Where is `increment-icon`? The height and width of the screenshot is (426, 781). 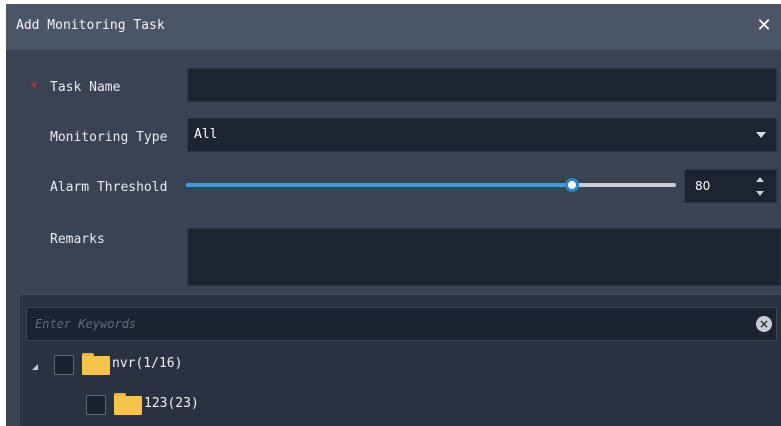 increment-icon is located at coordinates (760, 179).